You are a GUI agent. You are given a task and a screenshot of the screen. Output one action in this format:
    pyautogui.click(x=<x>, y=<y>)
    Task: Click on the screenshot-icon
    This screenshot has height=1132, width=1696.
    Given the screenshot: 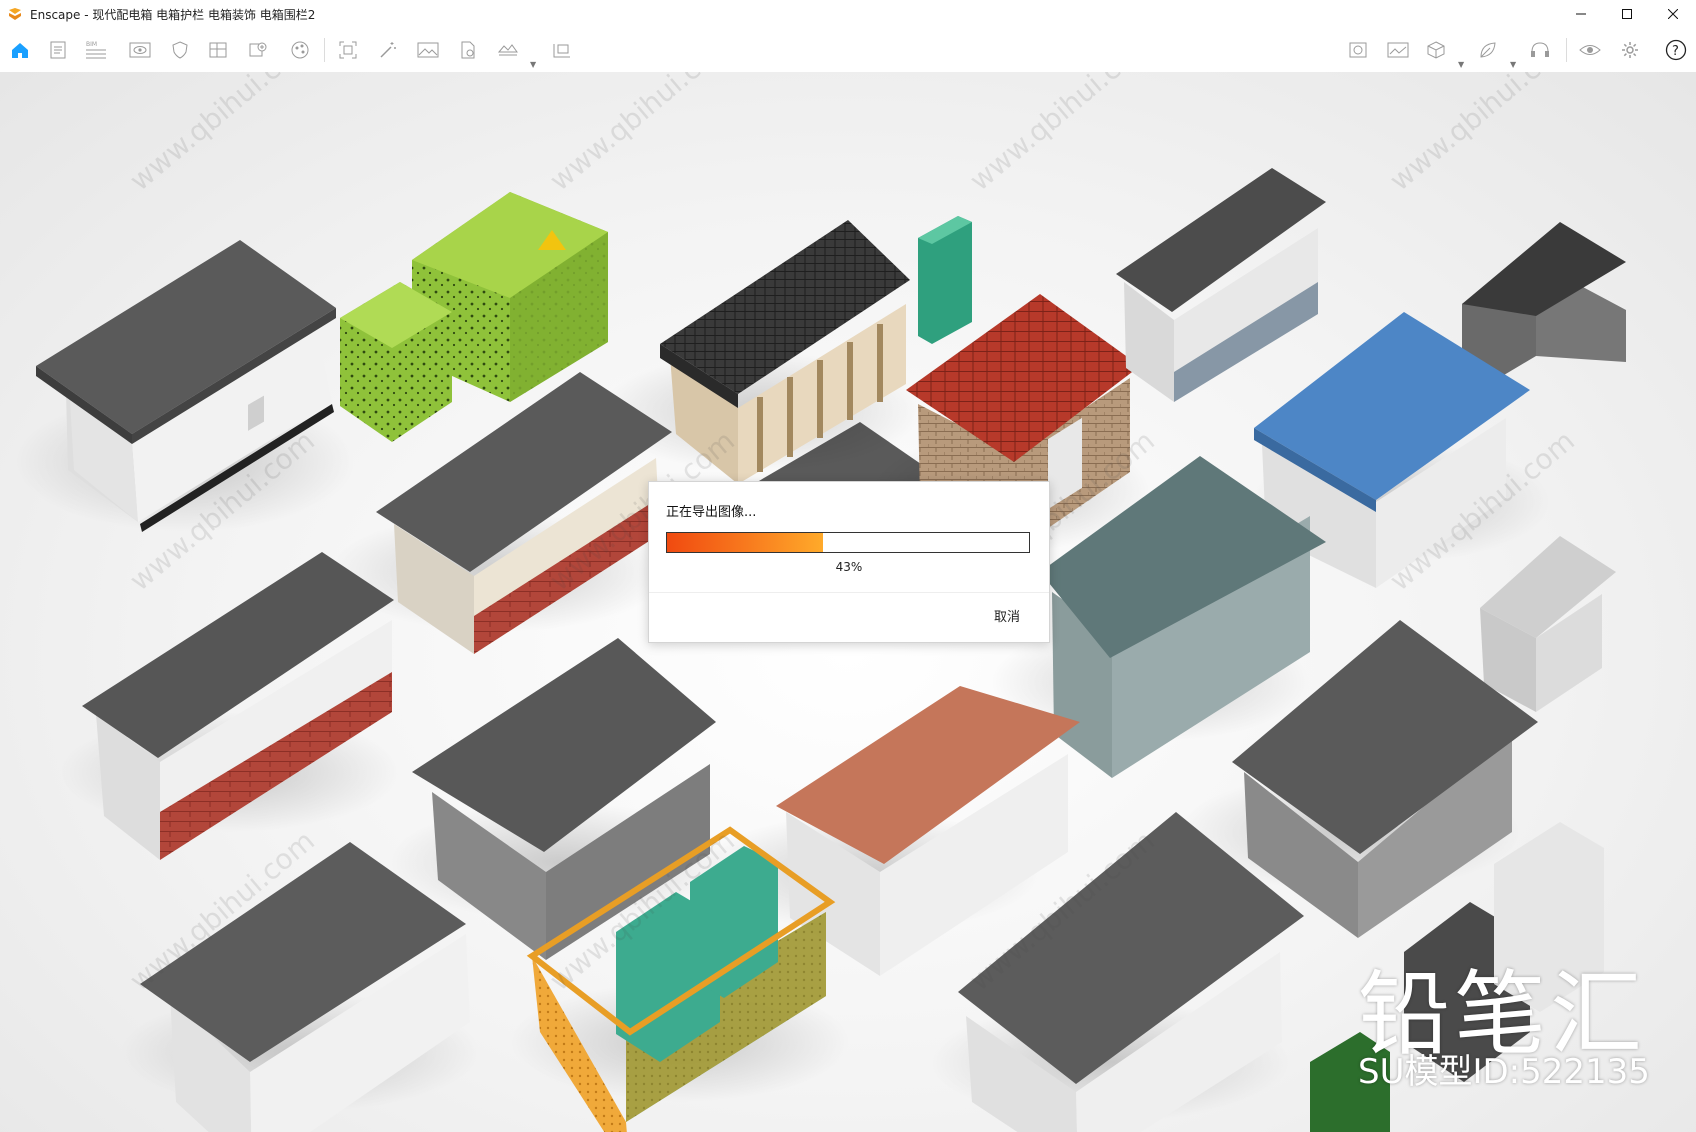 What is the action you would take?
    pyautogui.click(x=348, y=50)
    